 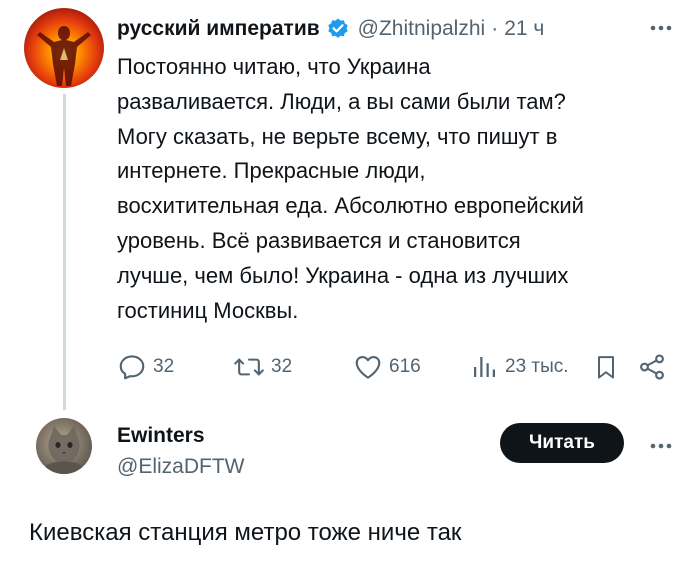 What do you see at coordinates (387, 367) in the screenshot?
I see `like-button: 616` at bounding box center [387, 367].